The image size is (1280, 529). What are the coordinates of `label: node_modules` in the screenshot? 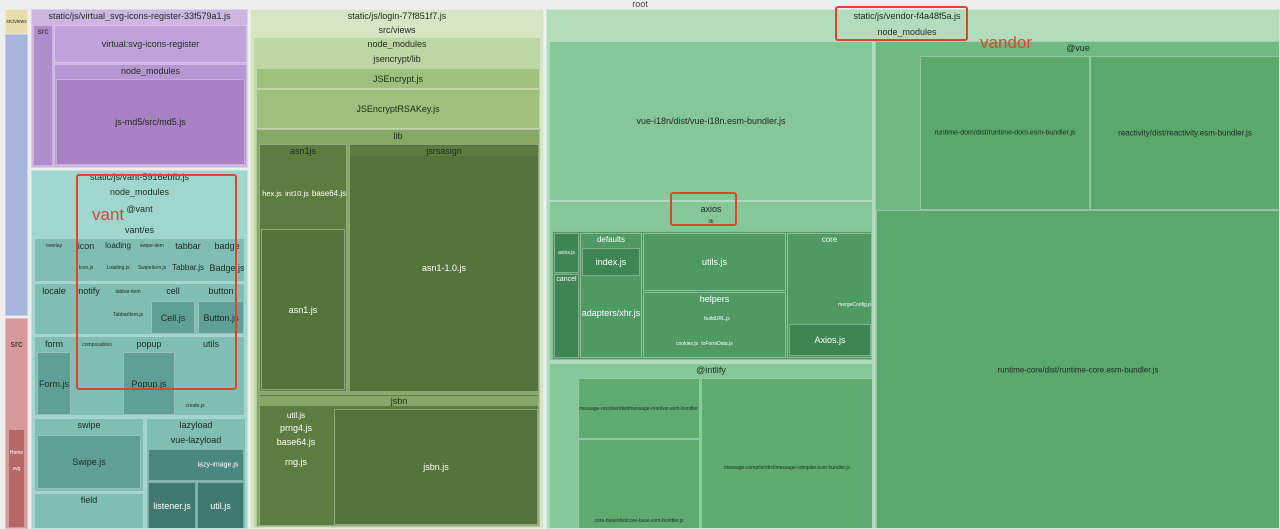 It's located at (150, 71).